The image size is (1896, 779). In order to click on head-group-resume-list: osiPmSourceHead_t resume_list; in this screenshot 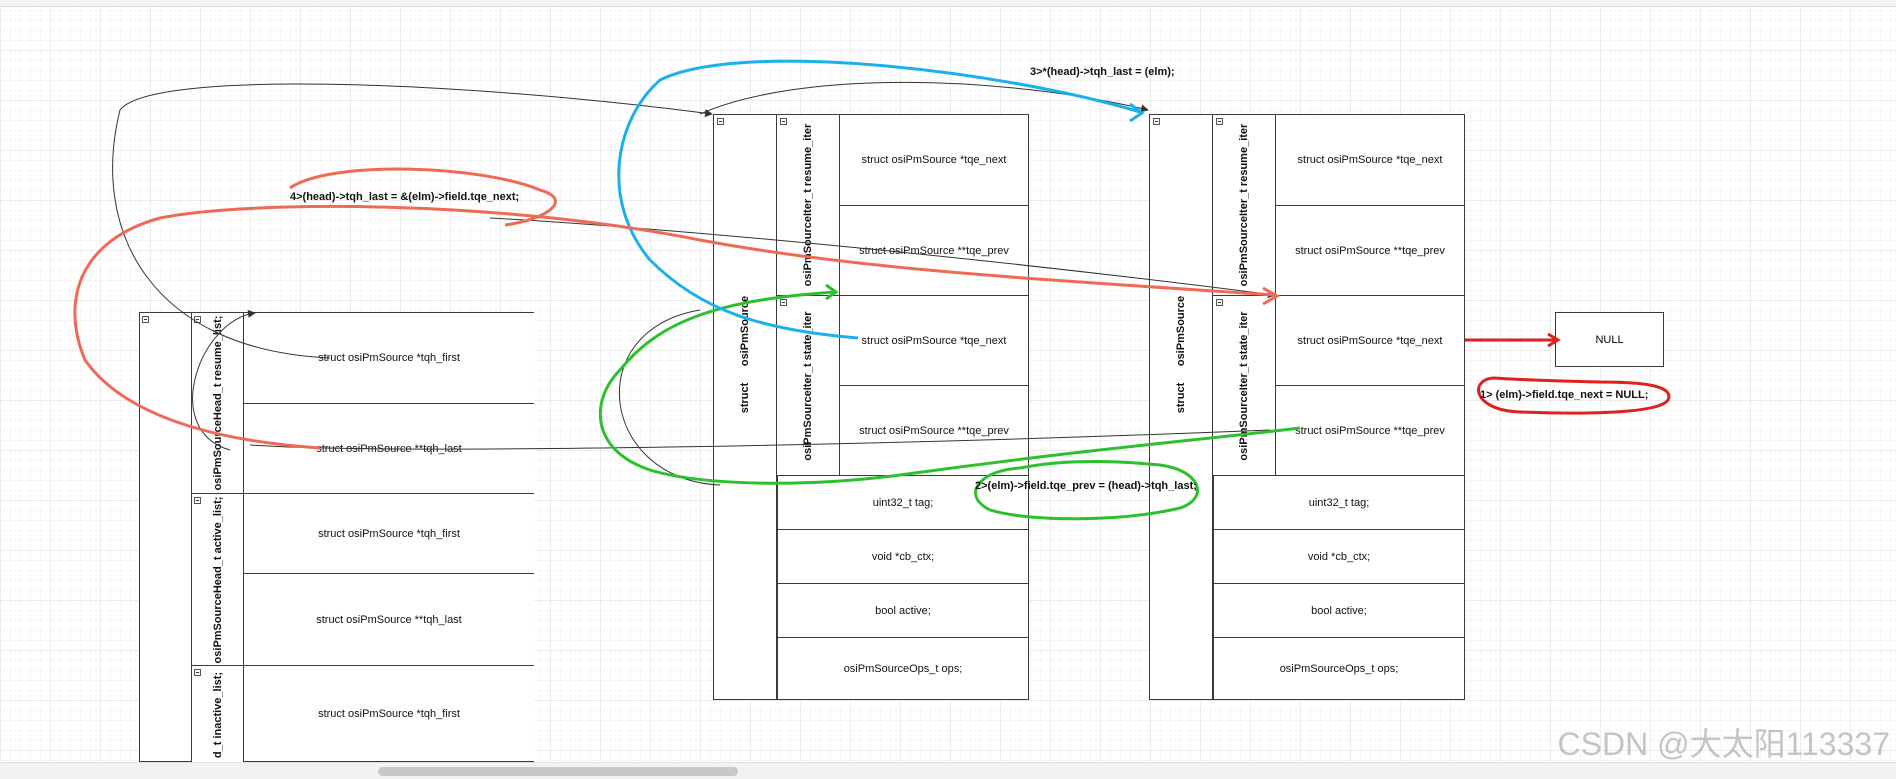, I will do `click(217, 403)`.